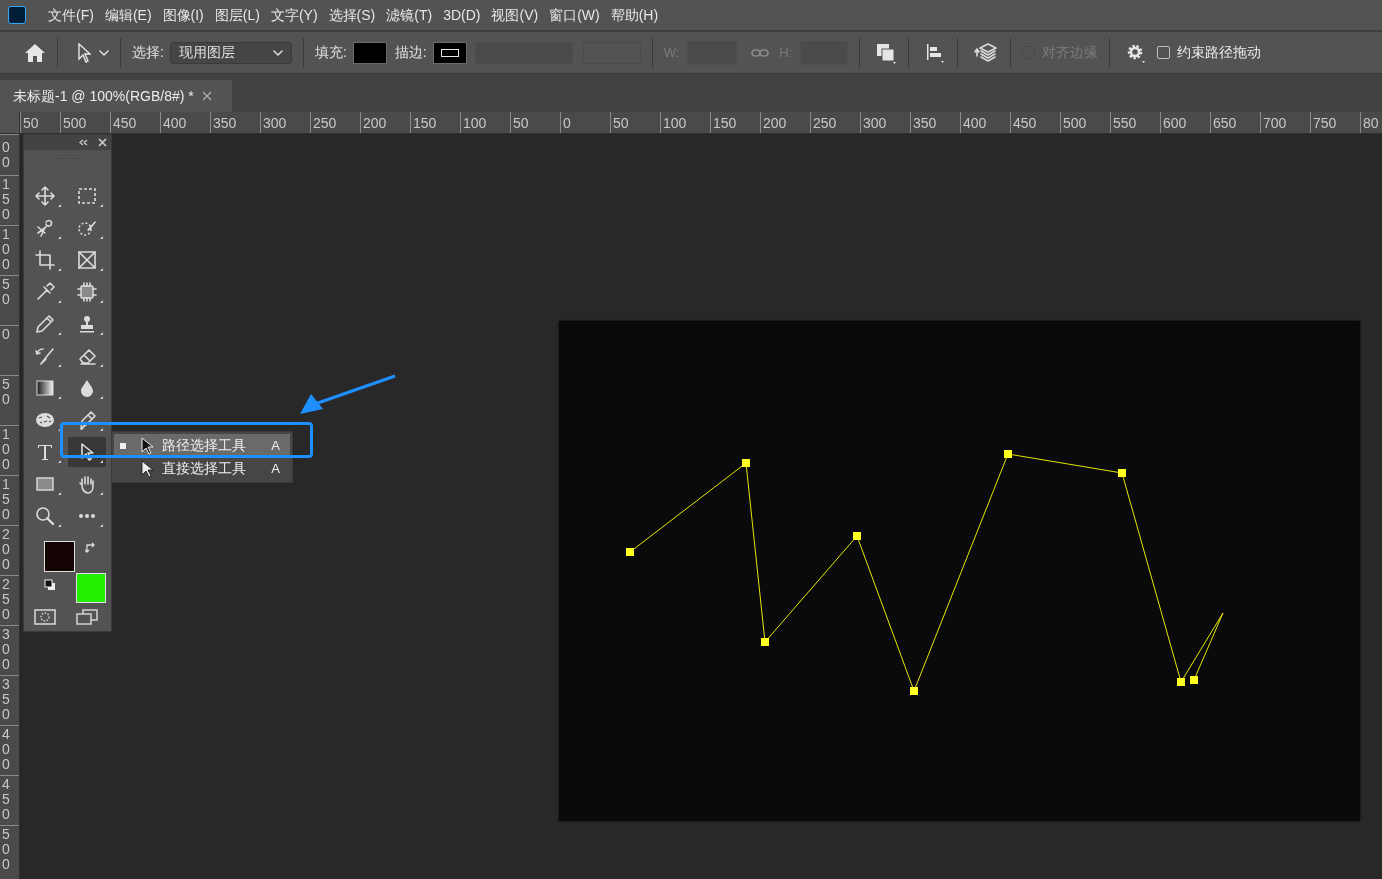 The image size is (1382, 879). What do you see at coordinates (45, 260) in the screenshot?
I see `crop-icon` at bounding box center [45, 260].